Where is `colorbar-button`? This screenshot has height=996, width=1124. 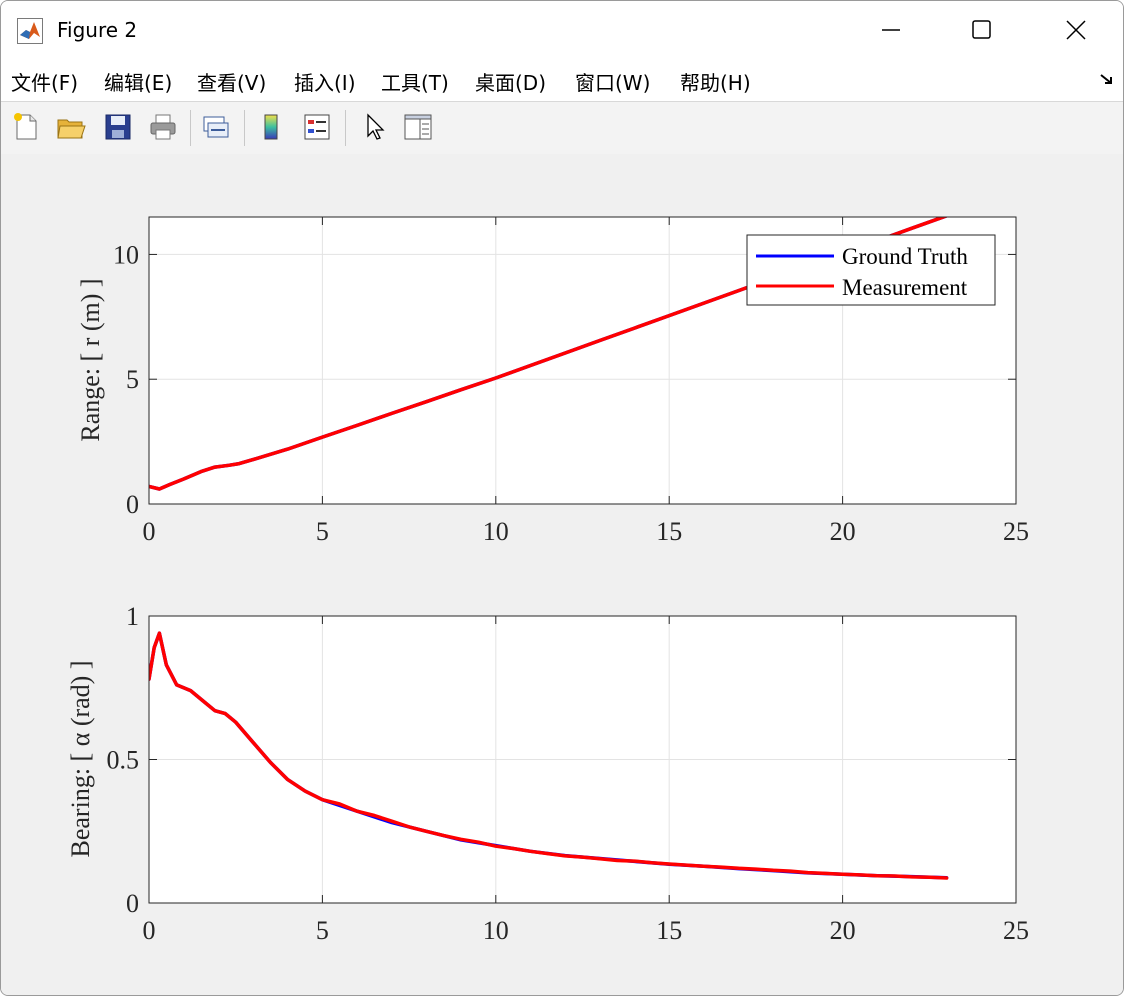
colorbar-button is located at coordinates (271, 127).